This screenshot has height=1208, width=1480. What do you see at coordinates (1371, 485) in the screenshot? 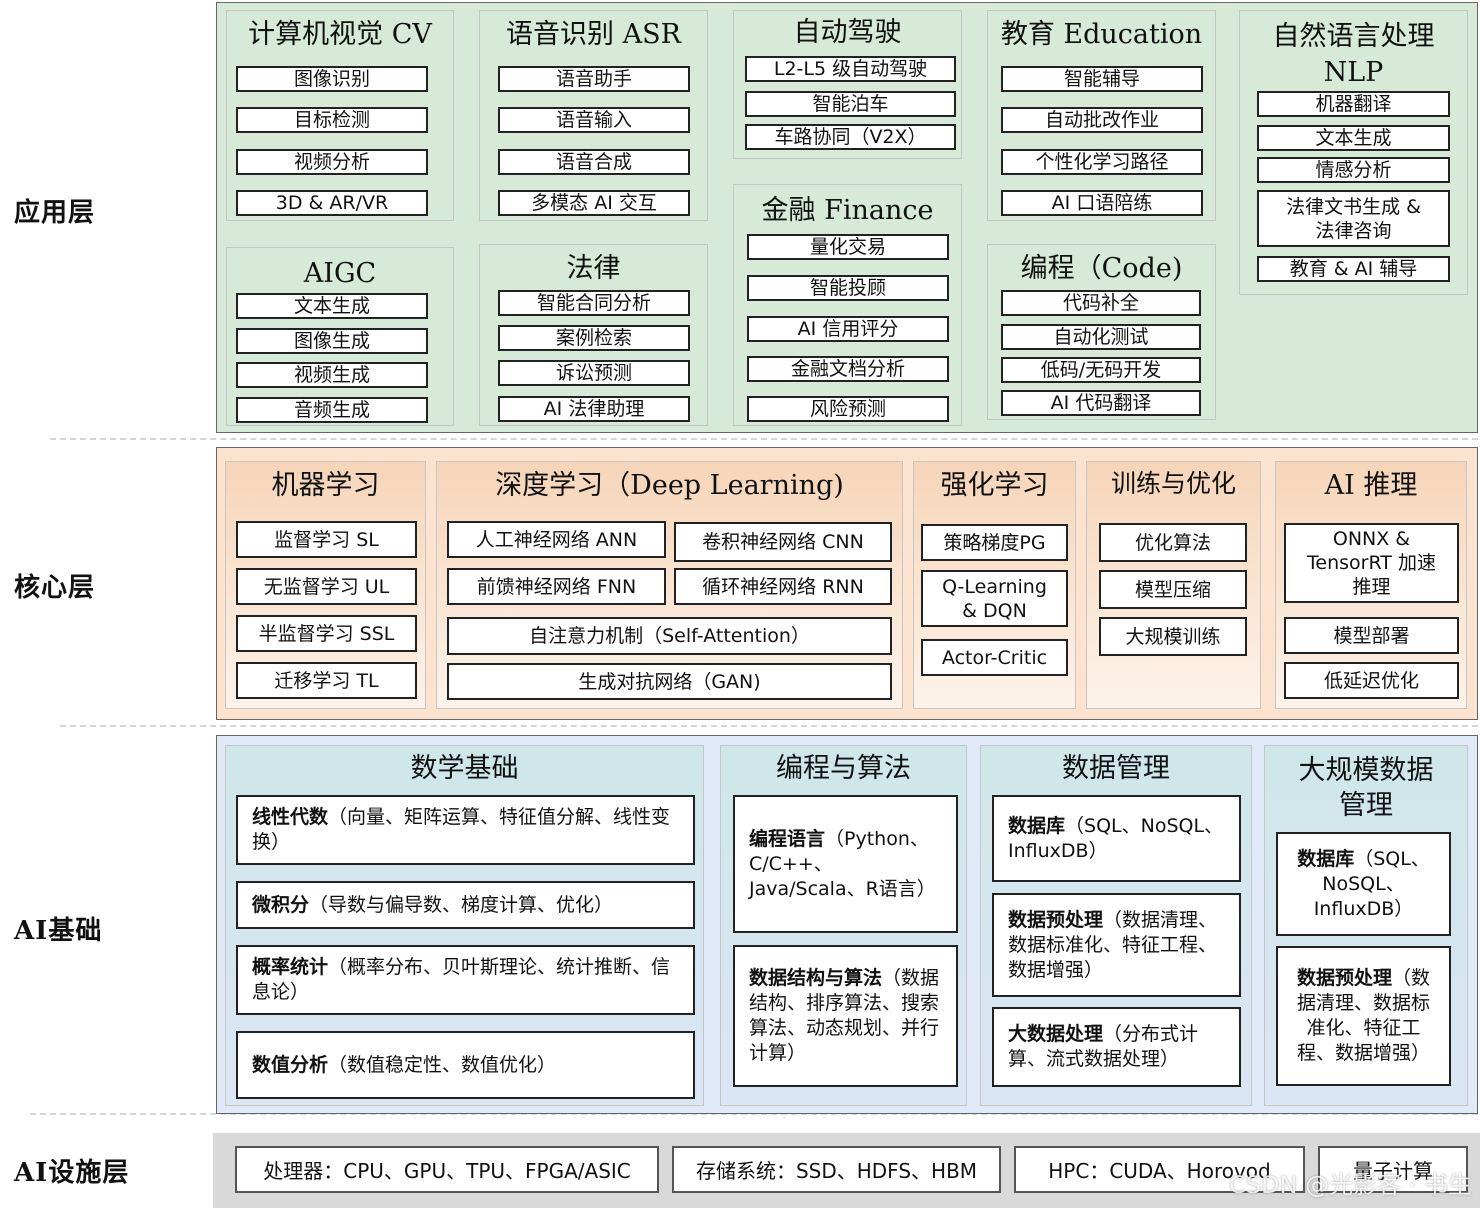
I see `group-title: AI 推理` at bounding box center [1371, 485].